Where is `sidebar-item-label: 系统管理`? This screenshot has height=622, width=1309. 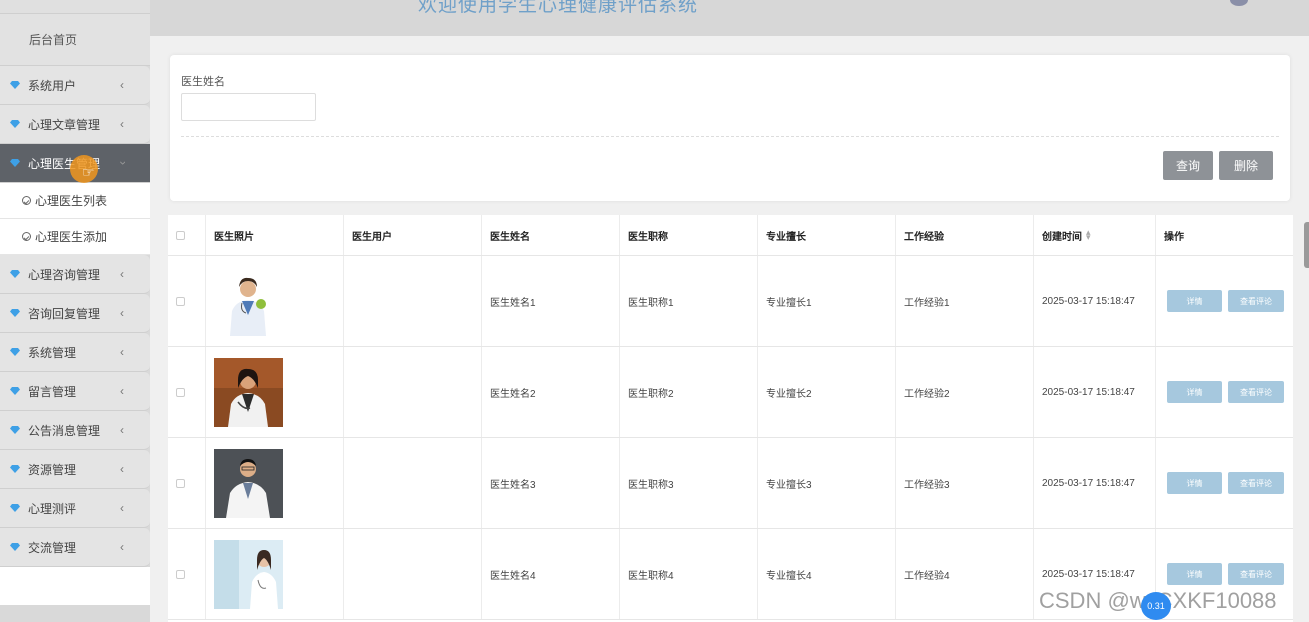 sidebar-item-label: 系统管理 is located at coordinates (52, 352).